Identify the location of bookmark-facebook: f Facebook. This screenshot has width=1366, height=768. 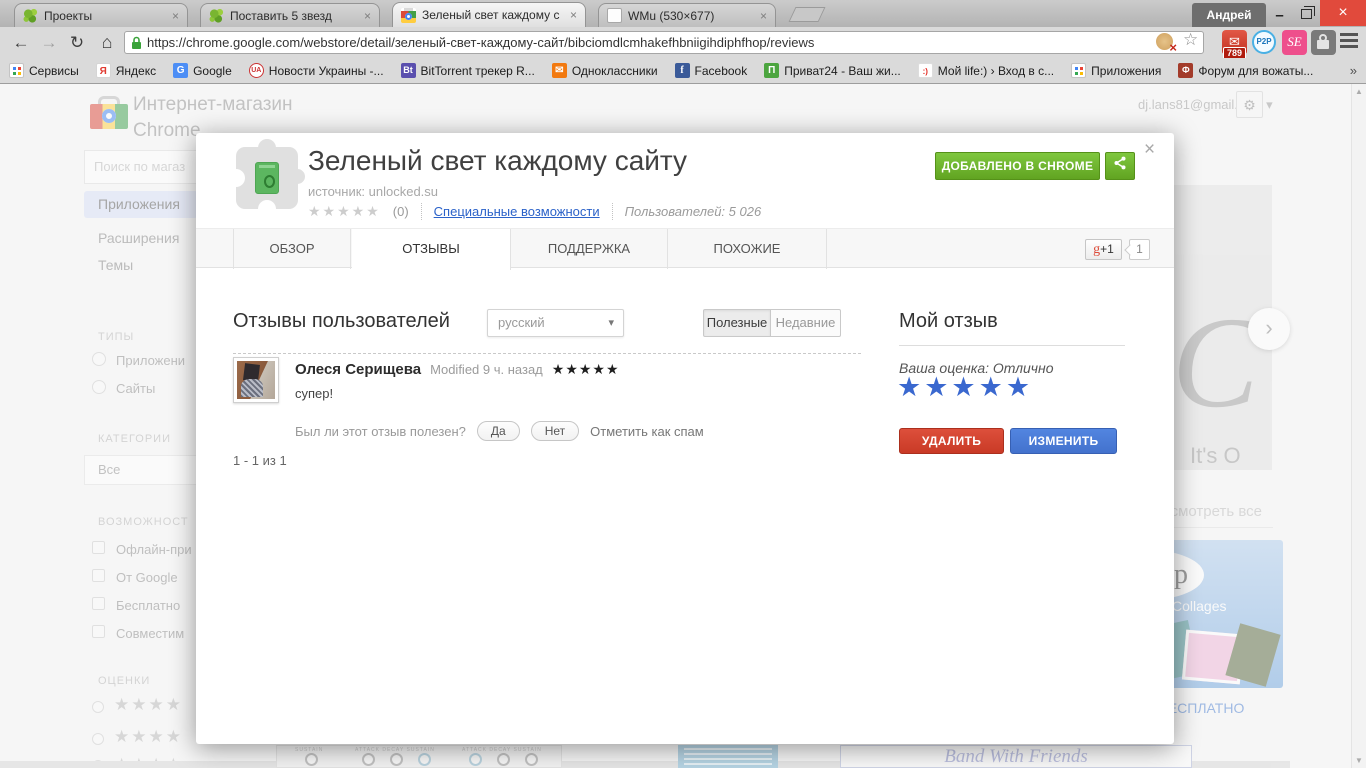
(711, 70).